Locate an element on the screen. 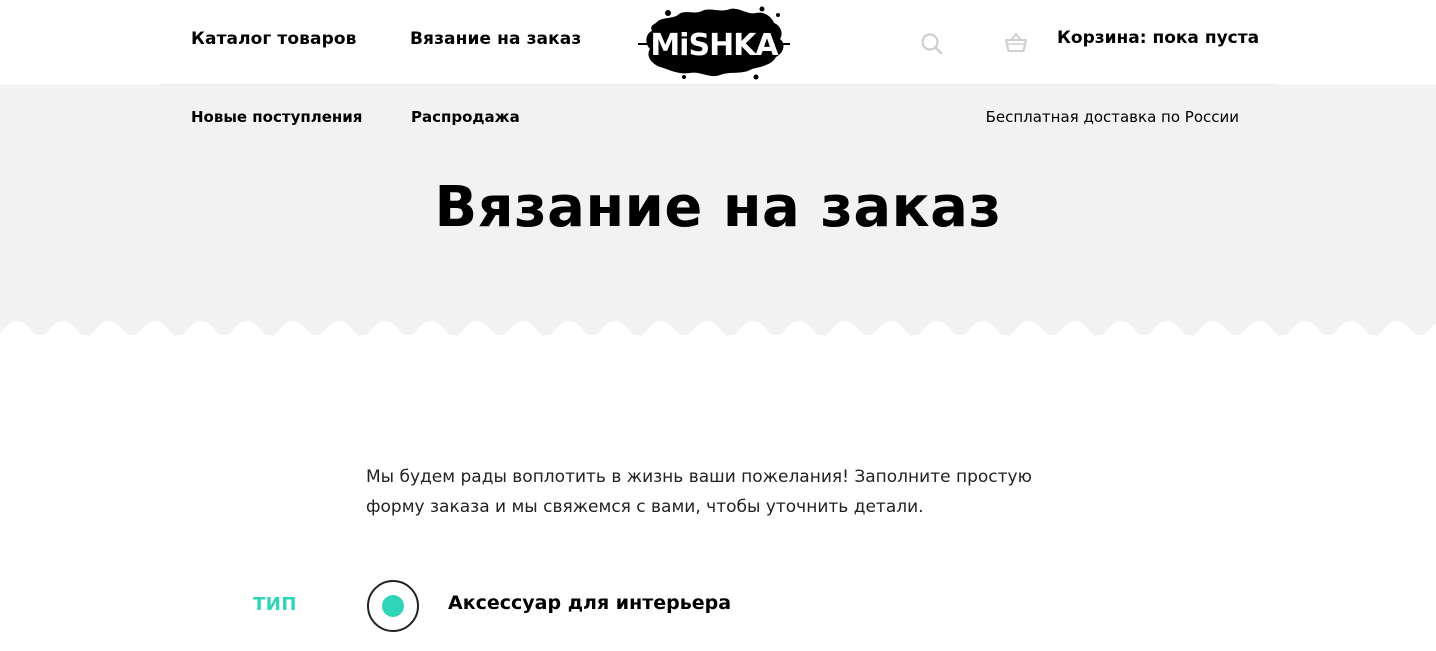 The height and width of the screenshot is (651, 1436). cart-icon is located at coordinates (1016, 42).